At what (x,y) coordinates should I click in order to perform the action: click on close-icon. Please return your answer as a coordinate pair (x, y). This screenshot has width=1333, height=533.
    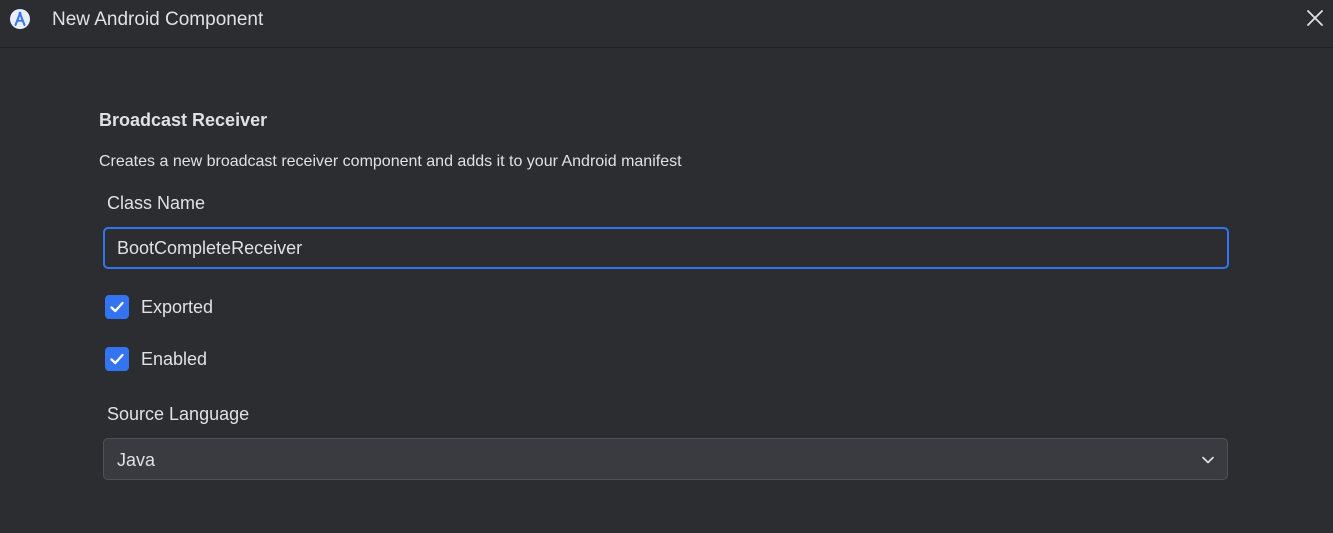
    Looking at the image, I should click on (1315, 18).